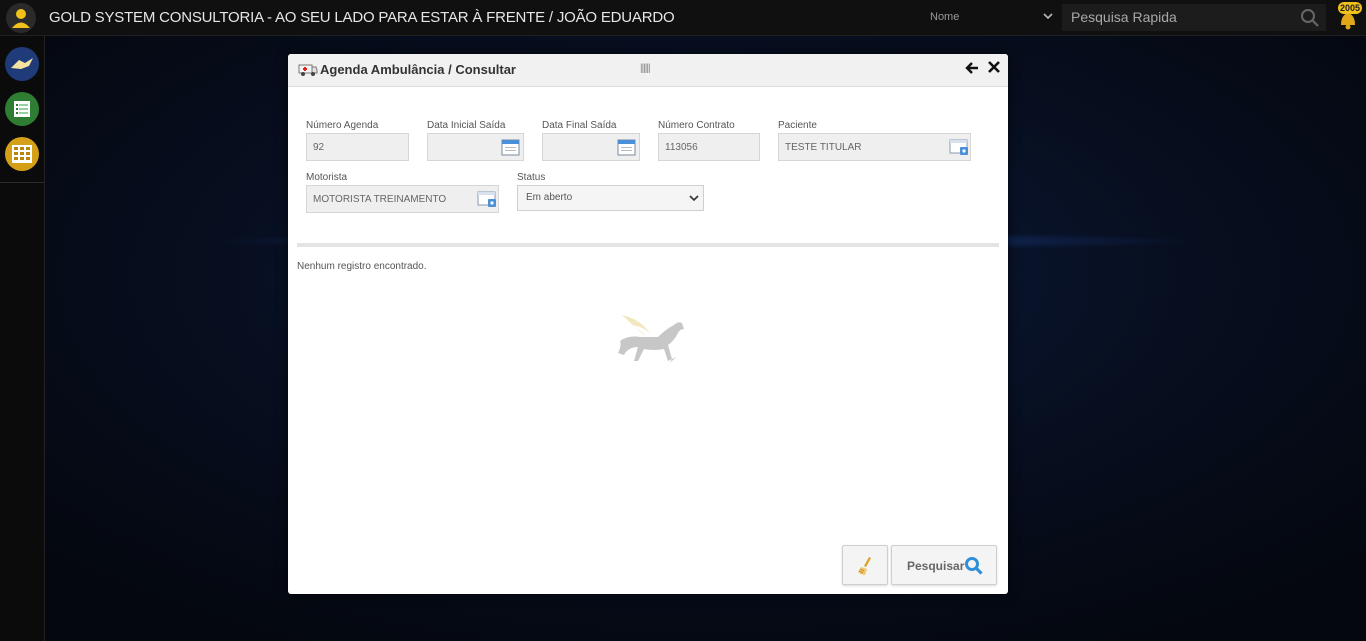 The width and height of the screenshot is (1366, 641). What do you see at coordinates (972, 70) in the screenshot?
I see `back-arrow-icon` at bounding box center [972, 70].